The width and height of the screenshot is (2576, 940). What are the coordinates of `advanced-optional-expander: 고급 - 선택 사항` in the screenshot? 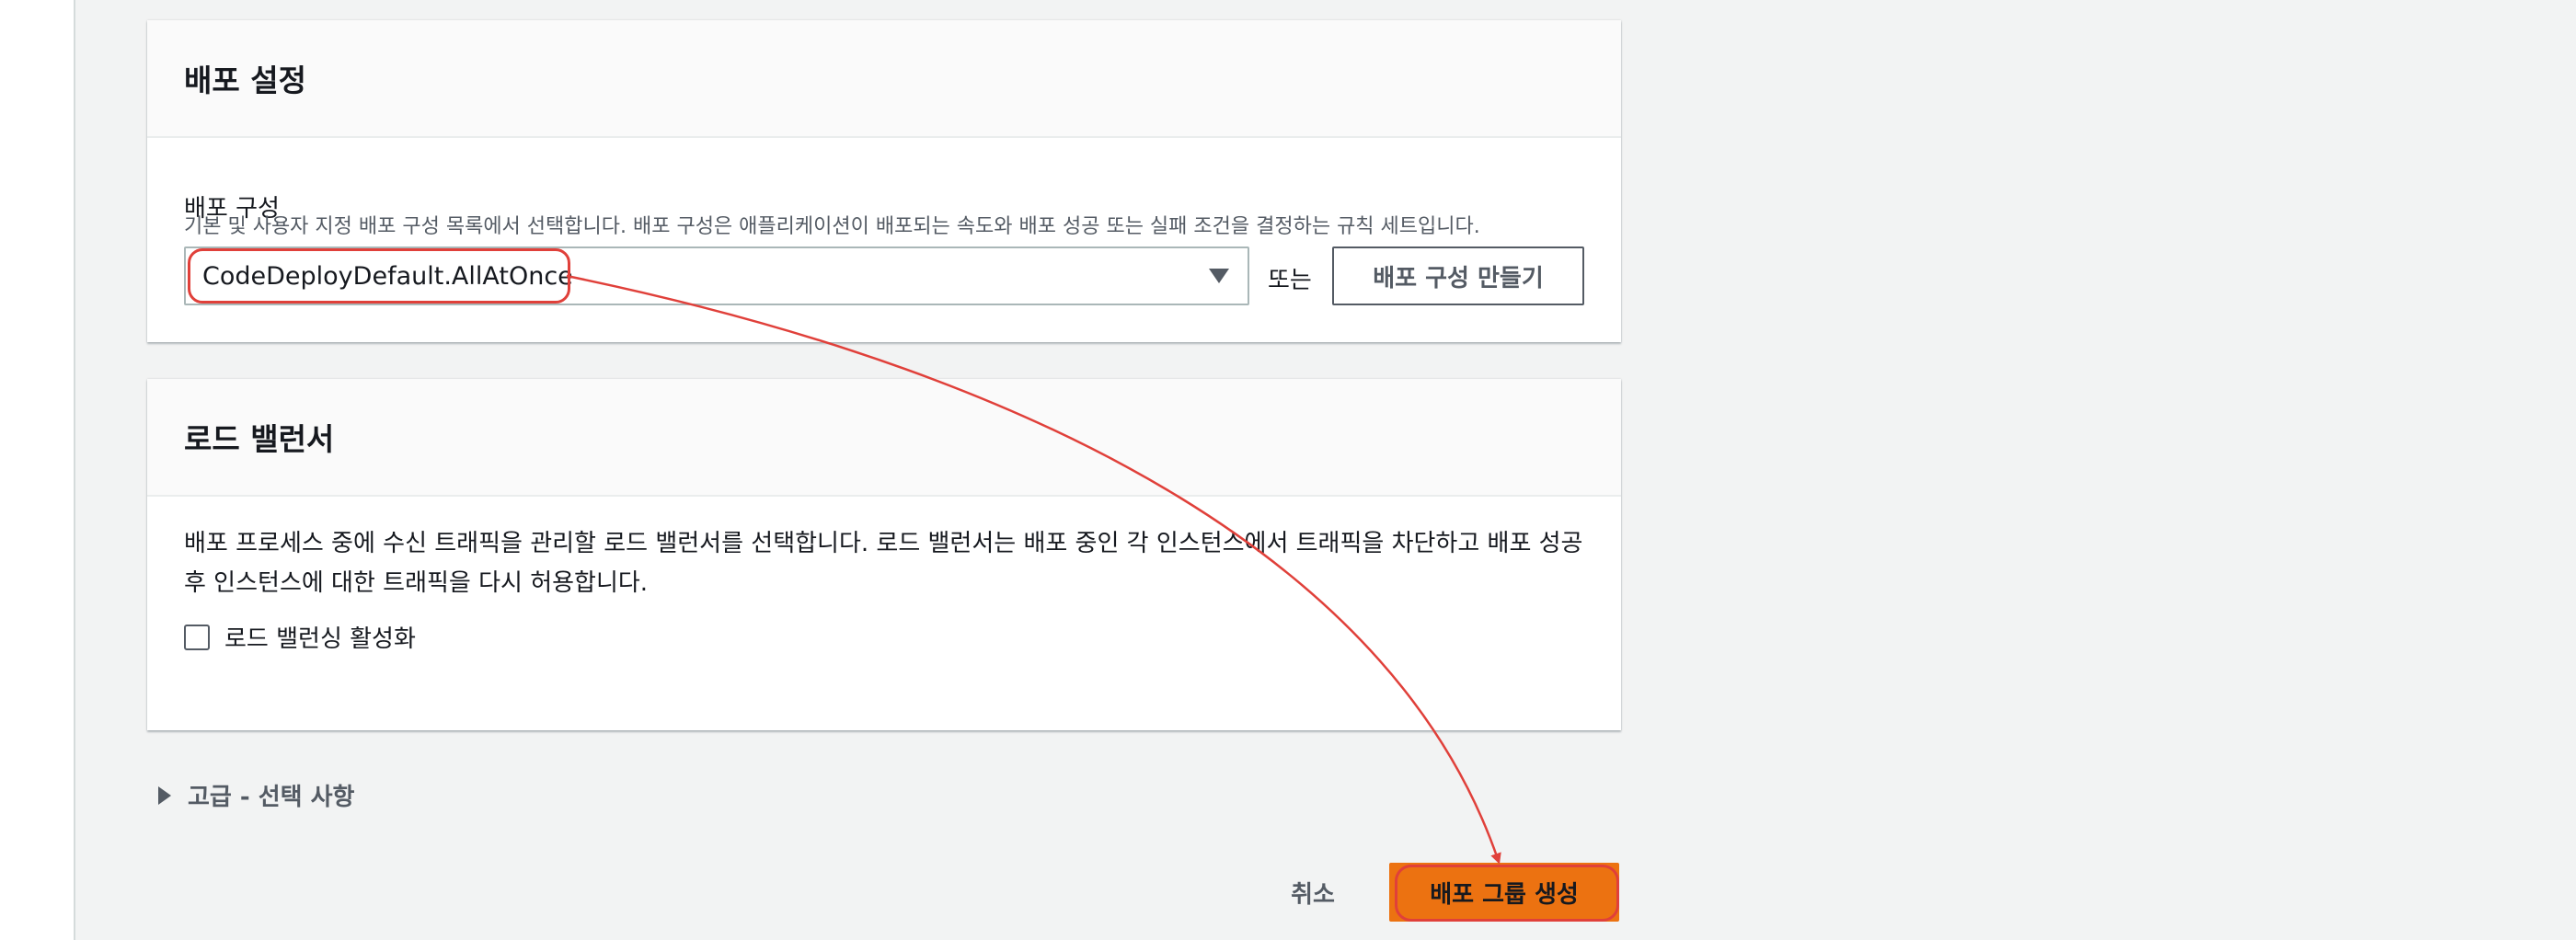 It's located at (256, 795).